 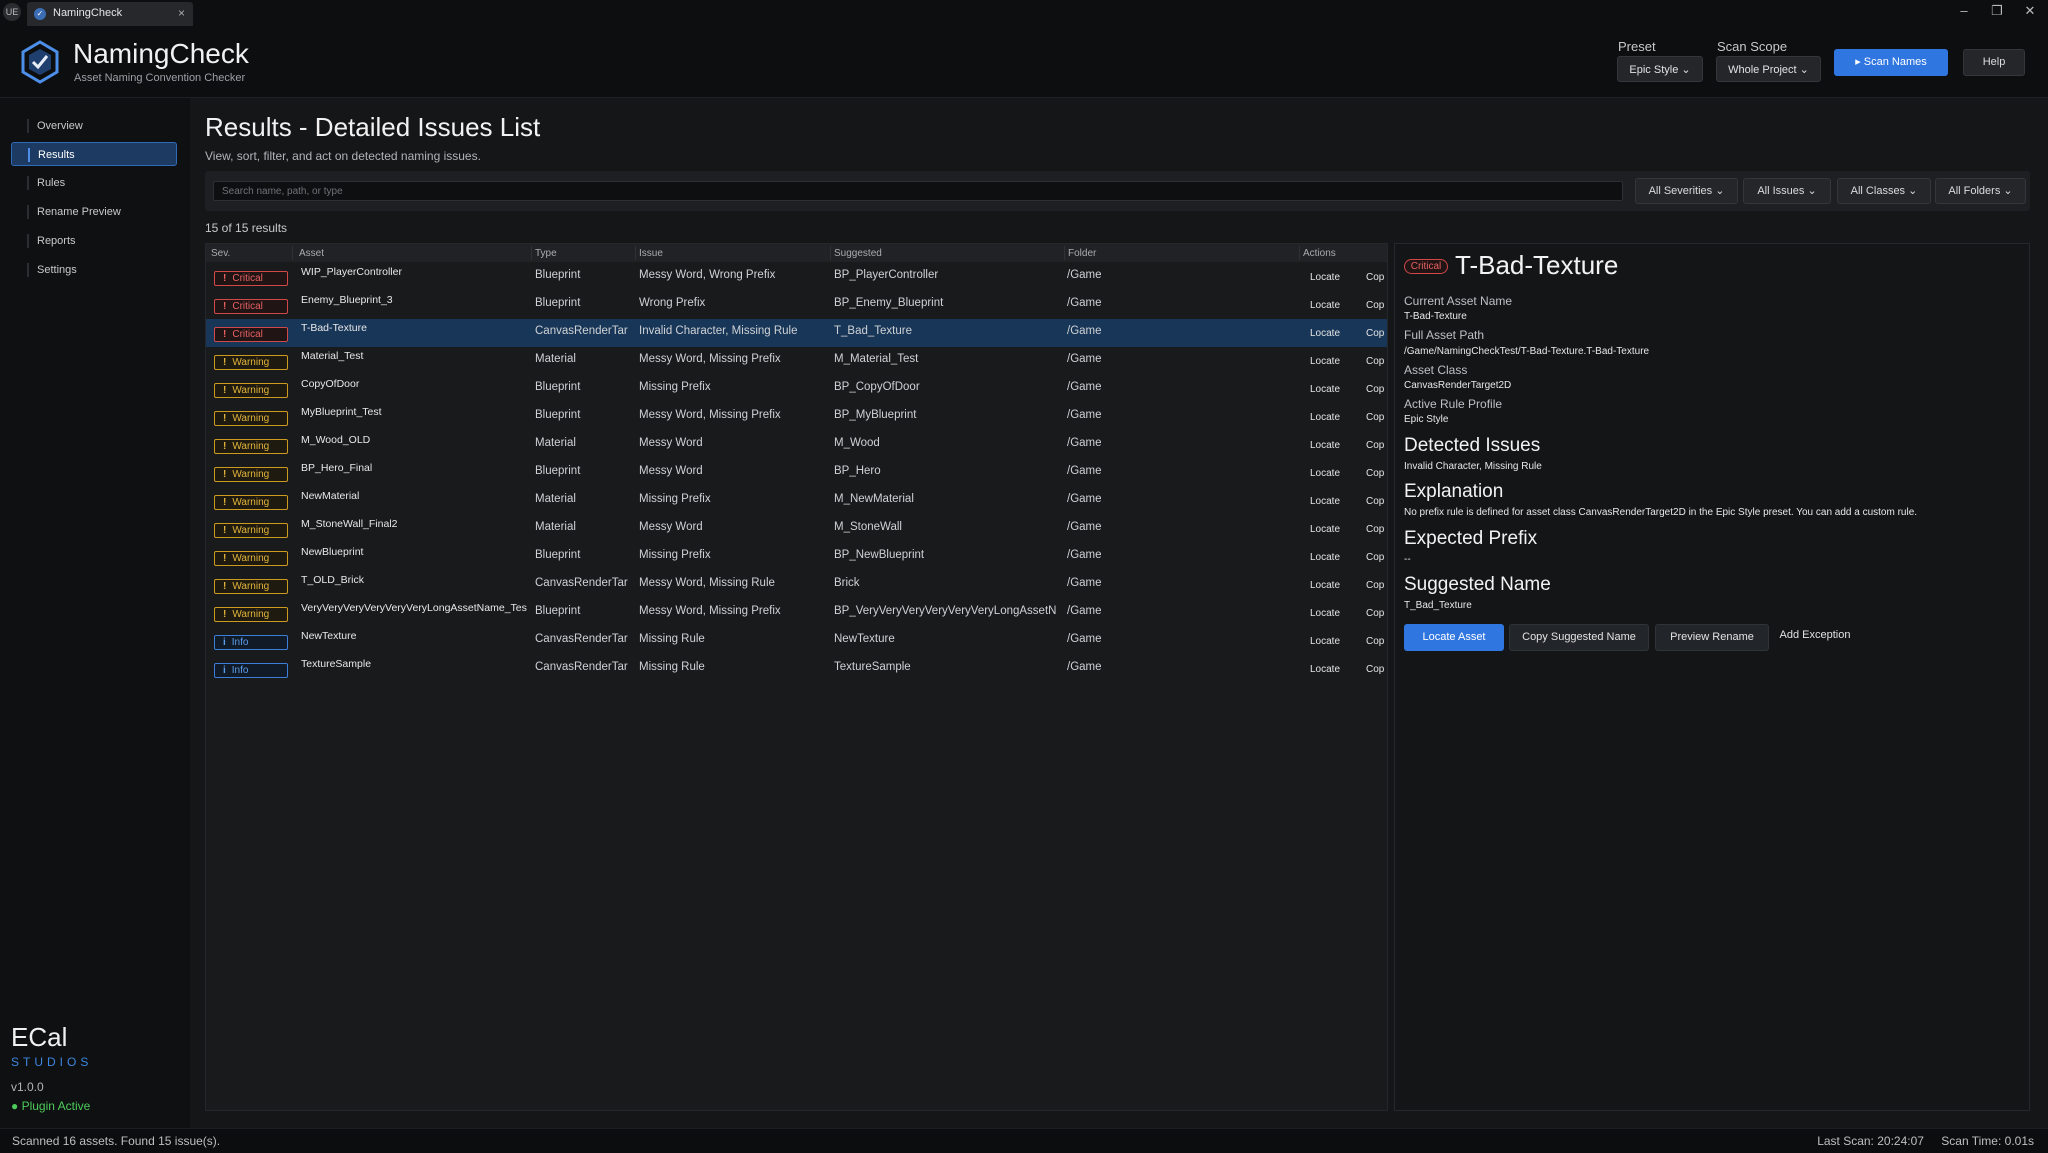 I want to click on suggested-name-cell: BP_CopyOfDoor, so click(x=877, y=387).